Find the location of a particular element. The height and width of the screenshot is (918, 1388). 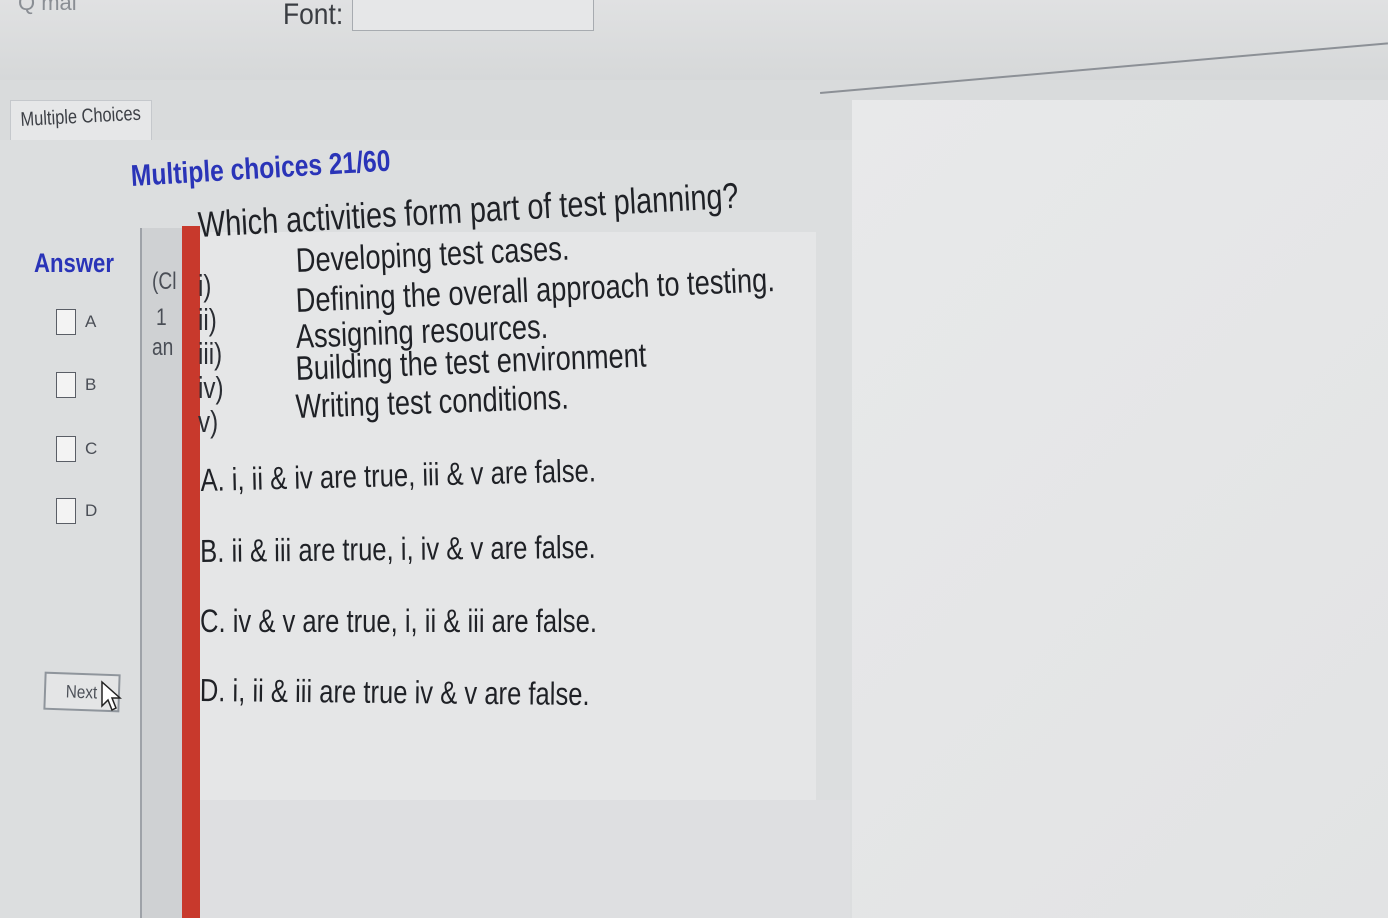

section-tab-multiple-choices: Multiple Choices is located at coordinates (81, 120).